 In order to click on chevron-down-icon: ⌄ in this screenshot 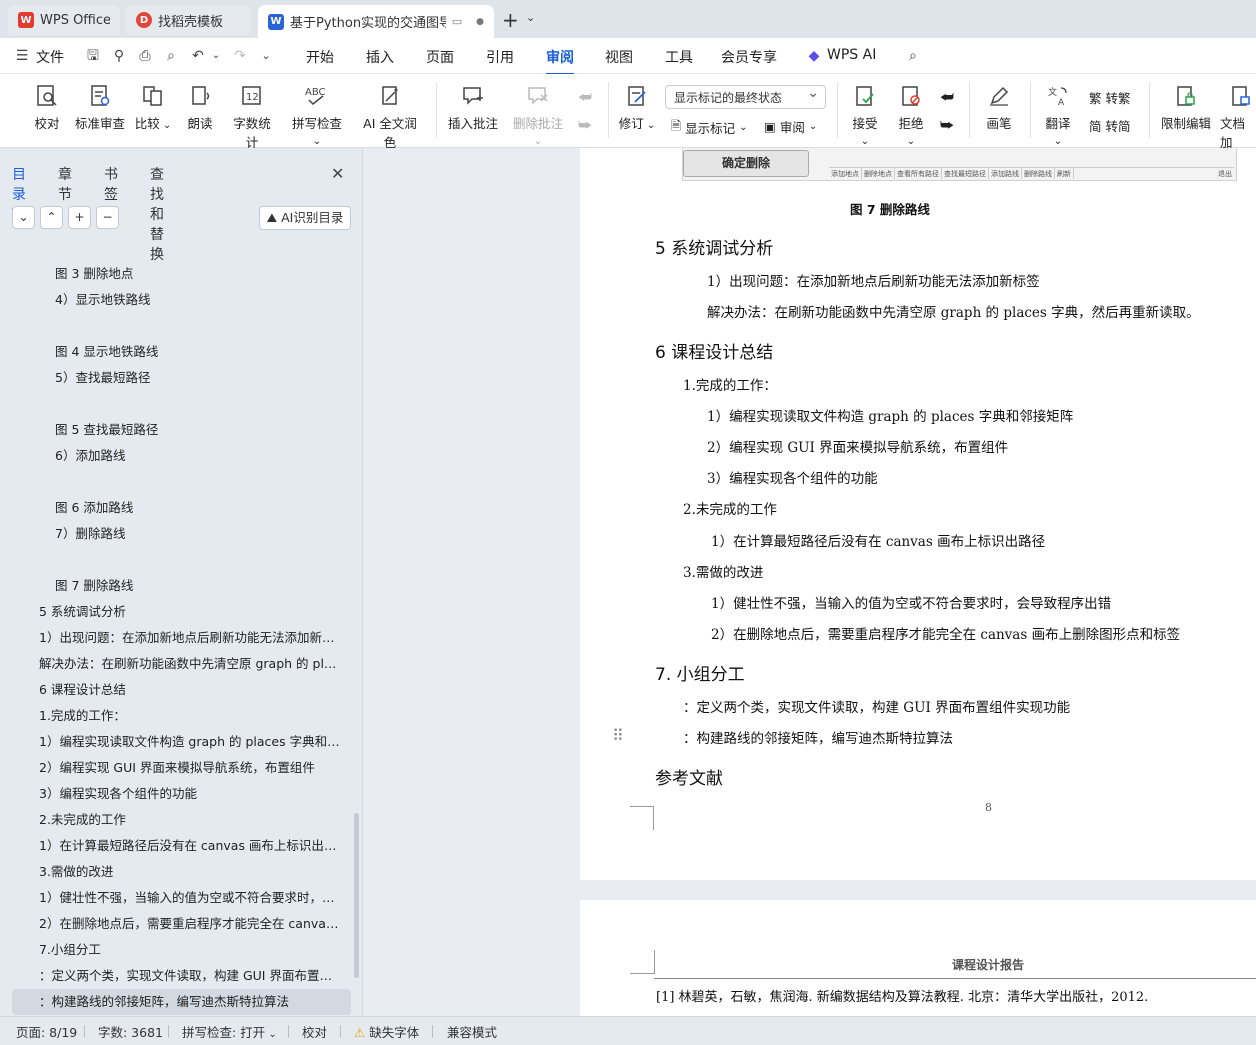, I will do `click(530, 17)`.